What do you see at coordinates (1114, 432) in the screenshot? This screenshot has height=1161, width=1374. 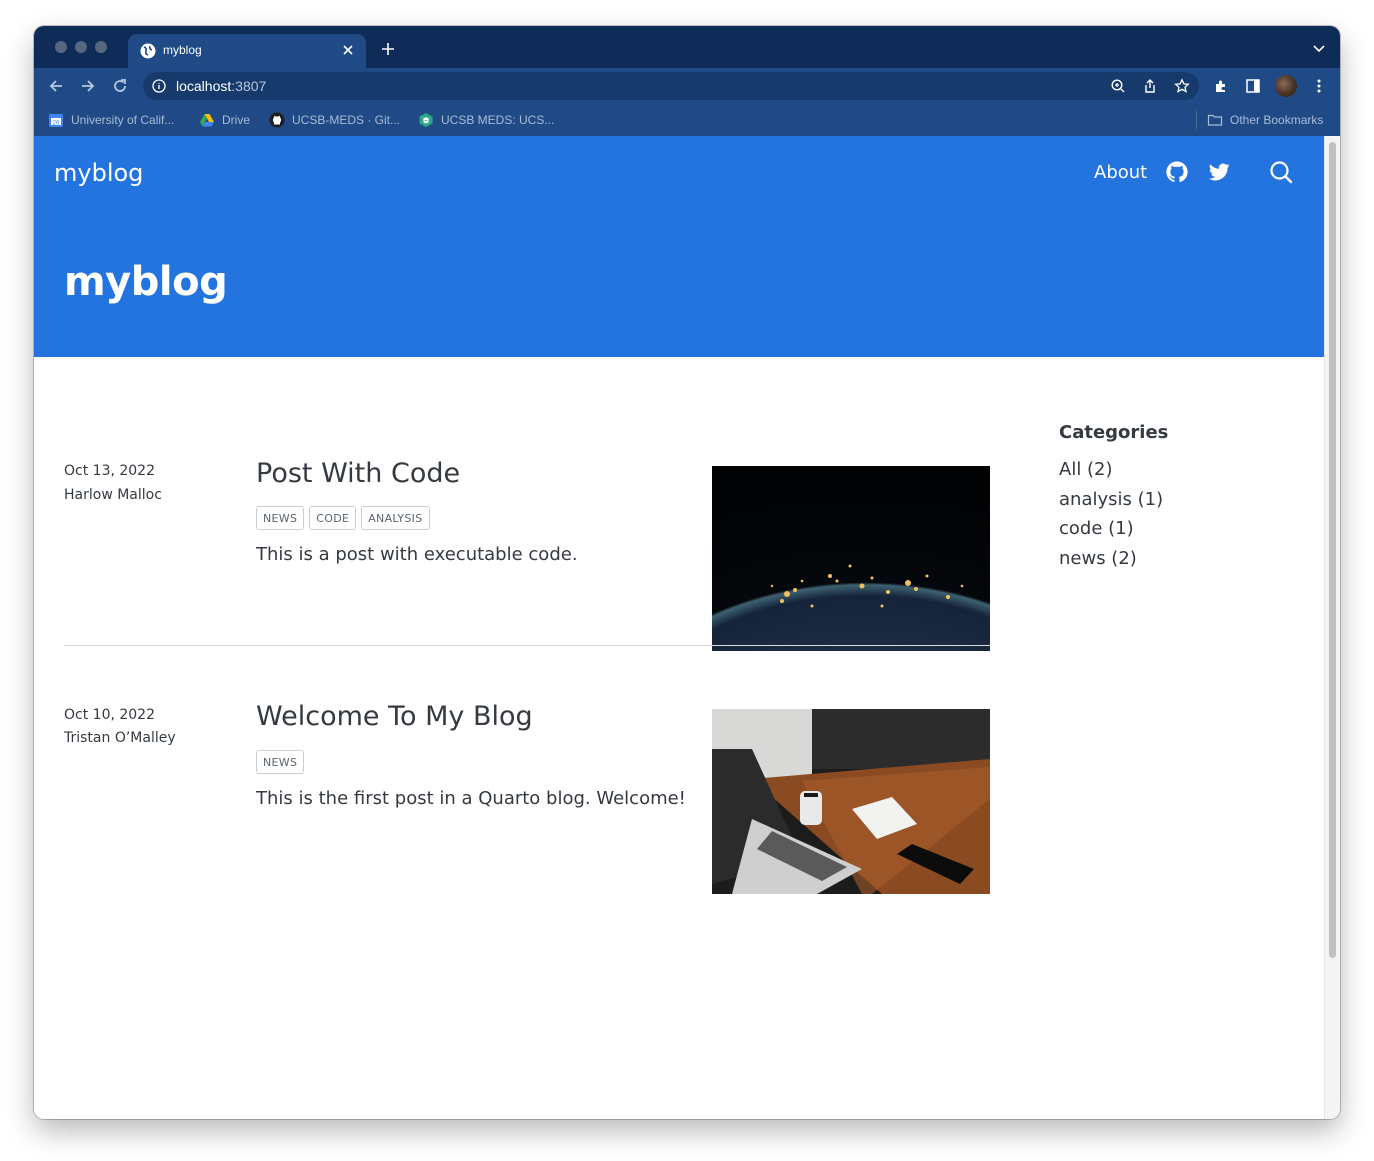 I see `categories-heading: Categories` at bounding box center [1114, 432].